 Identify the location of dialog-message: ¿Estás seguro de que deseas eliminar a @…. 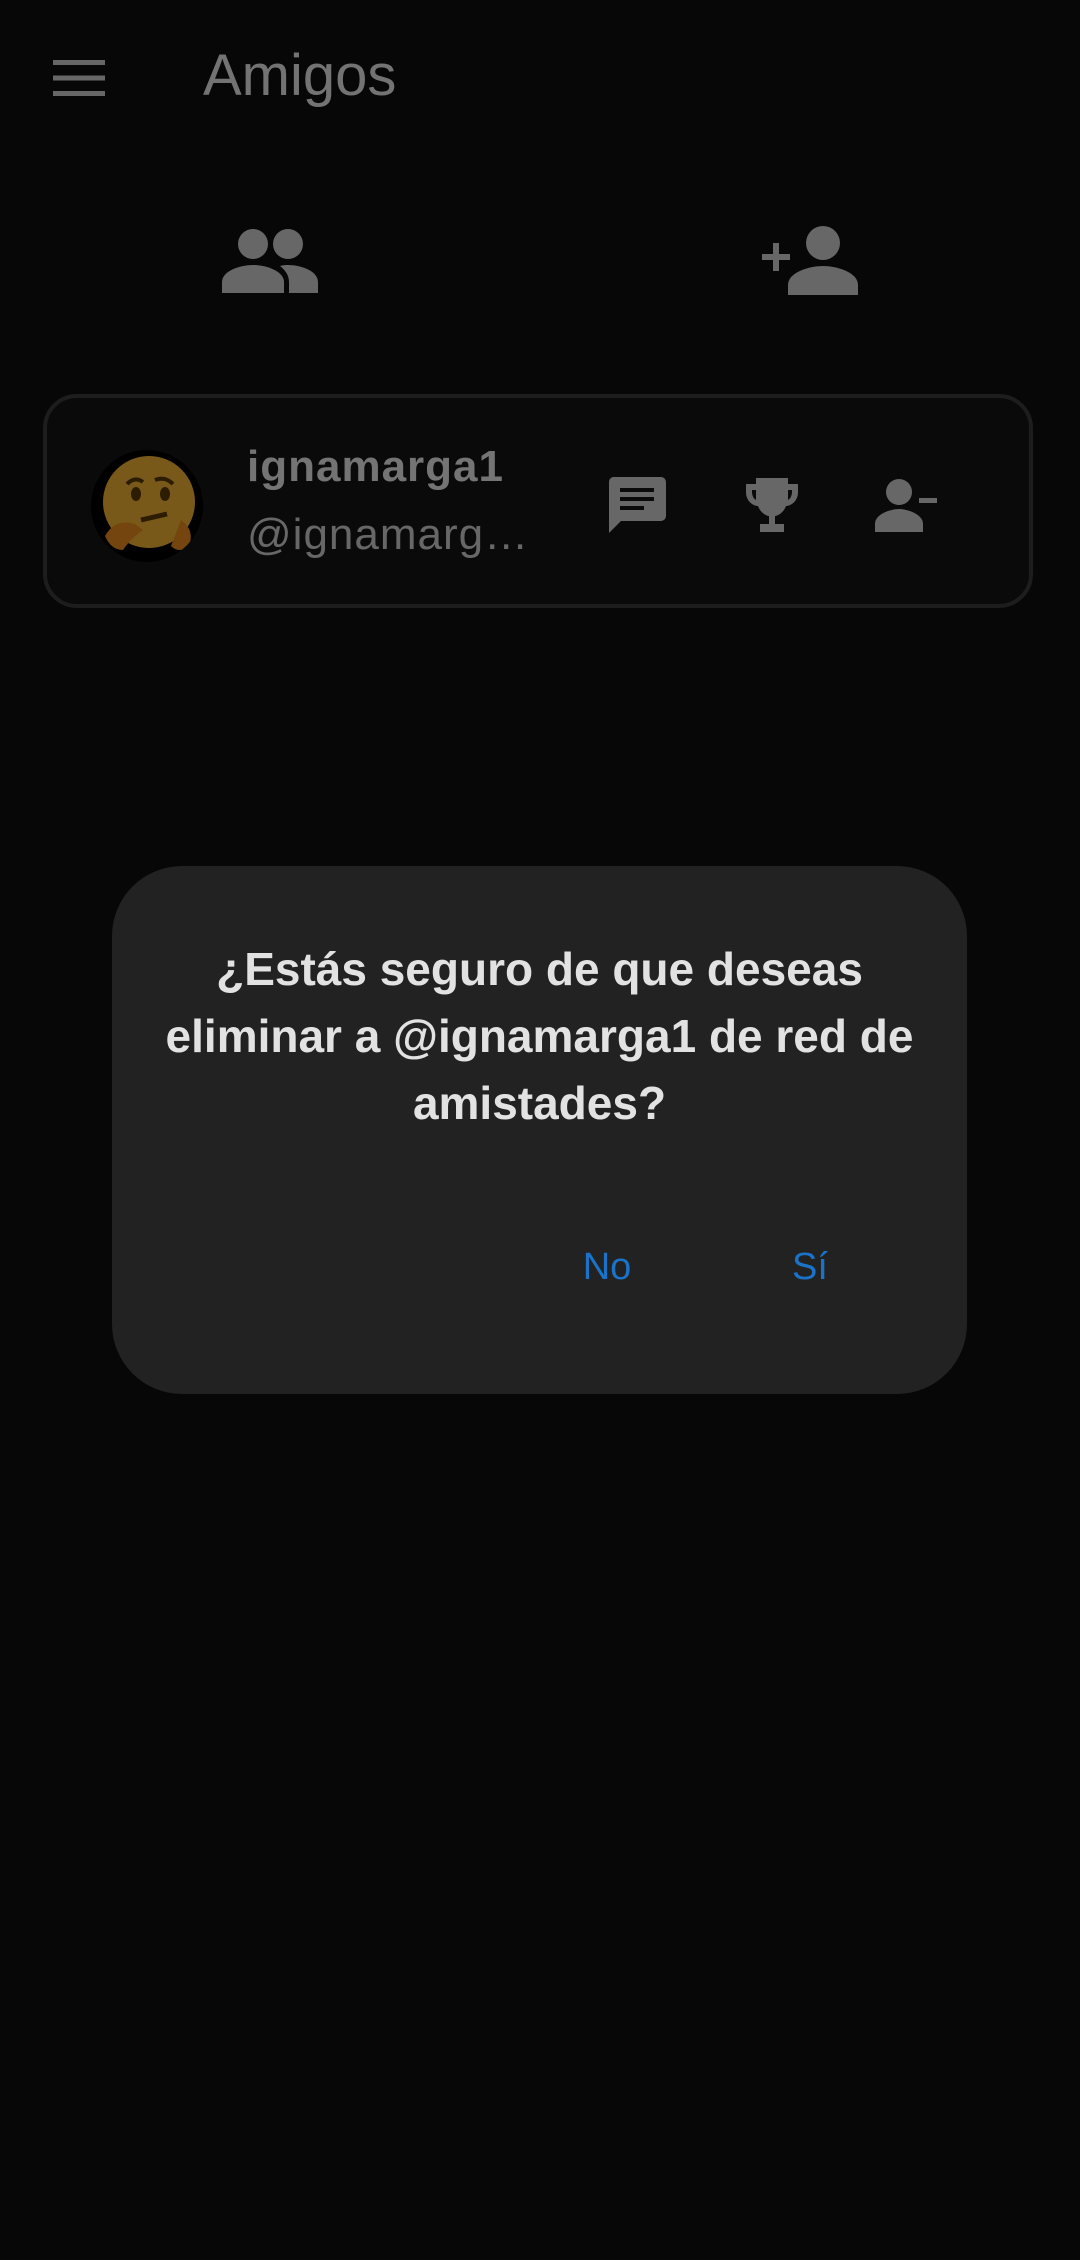
(539, 1036).